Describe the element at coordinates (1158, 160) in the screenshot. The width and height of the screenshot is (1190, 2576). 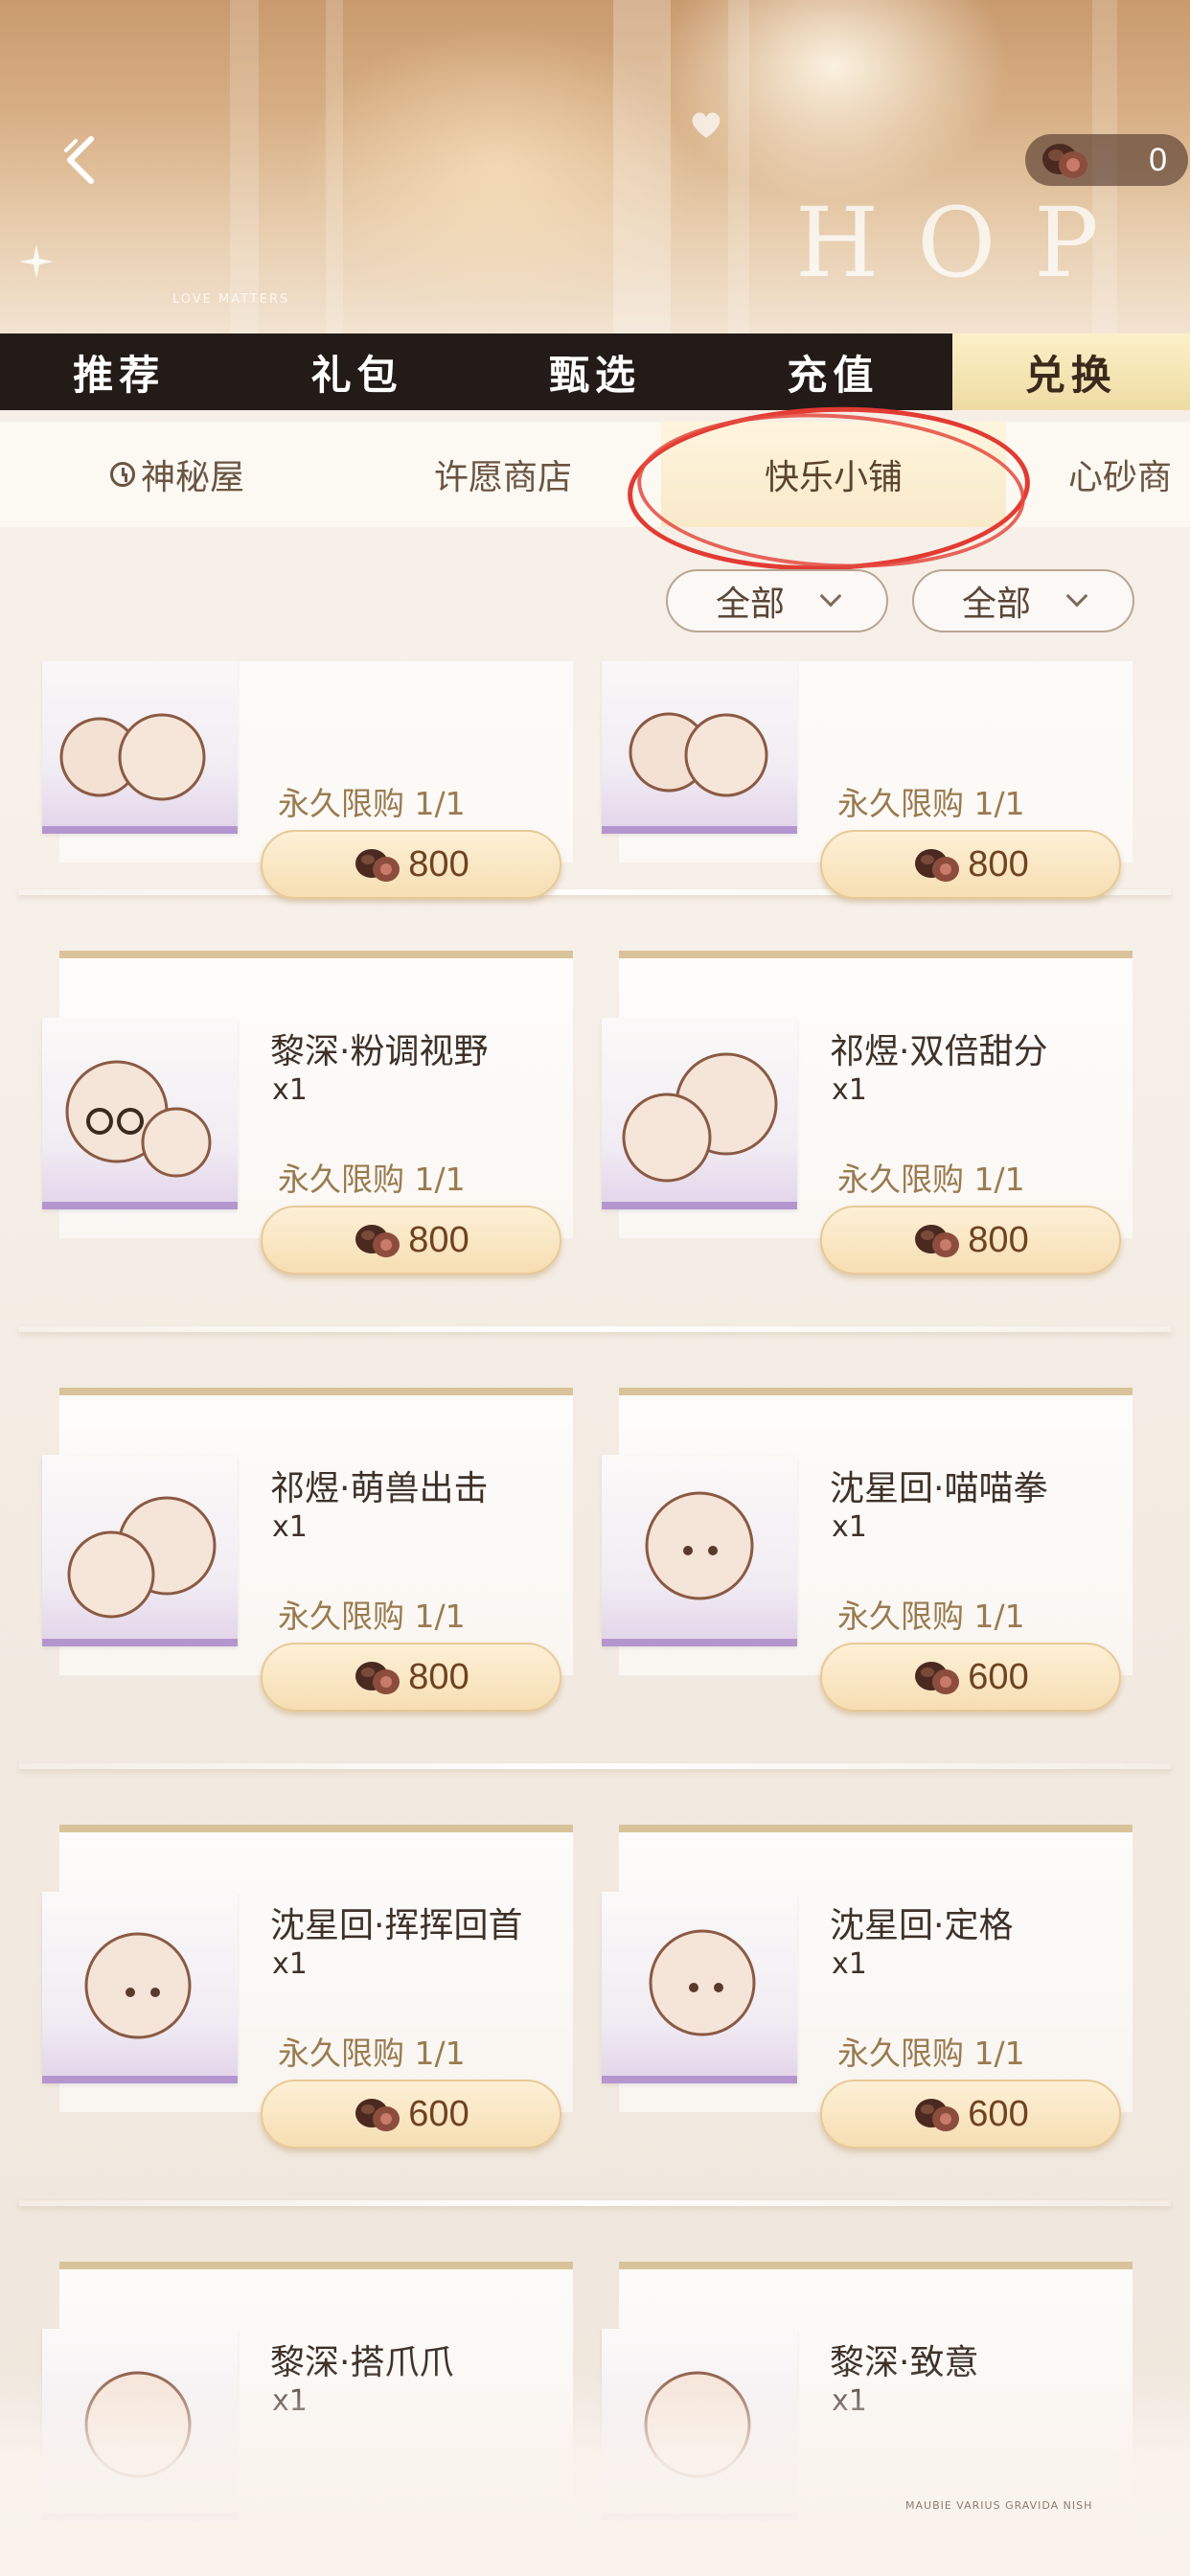
I see `currency-count: 0` at that location.